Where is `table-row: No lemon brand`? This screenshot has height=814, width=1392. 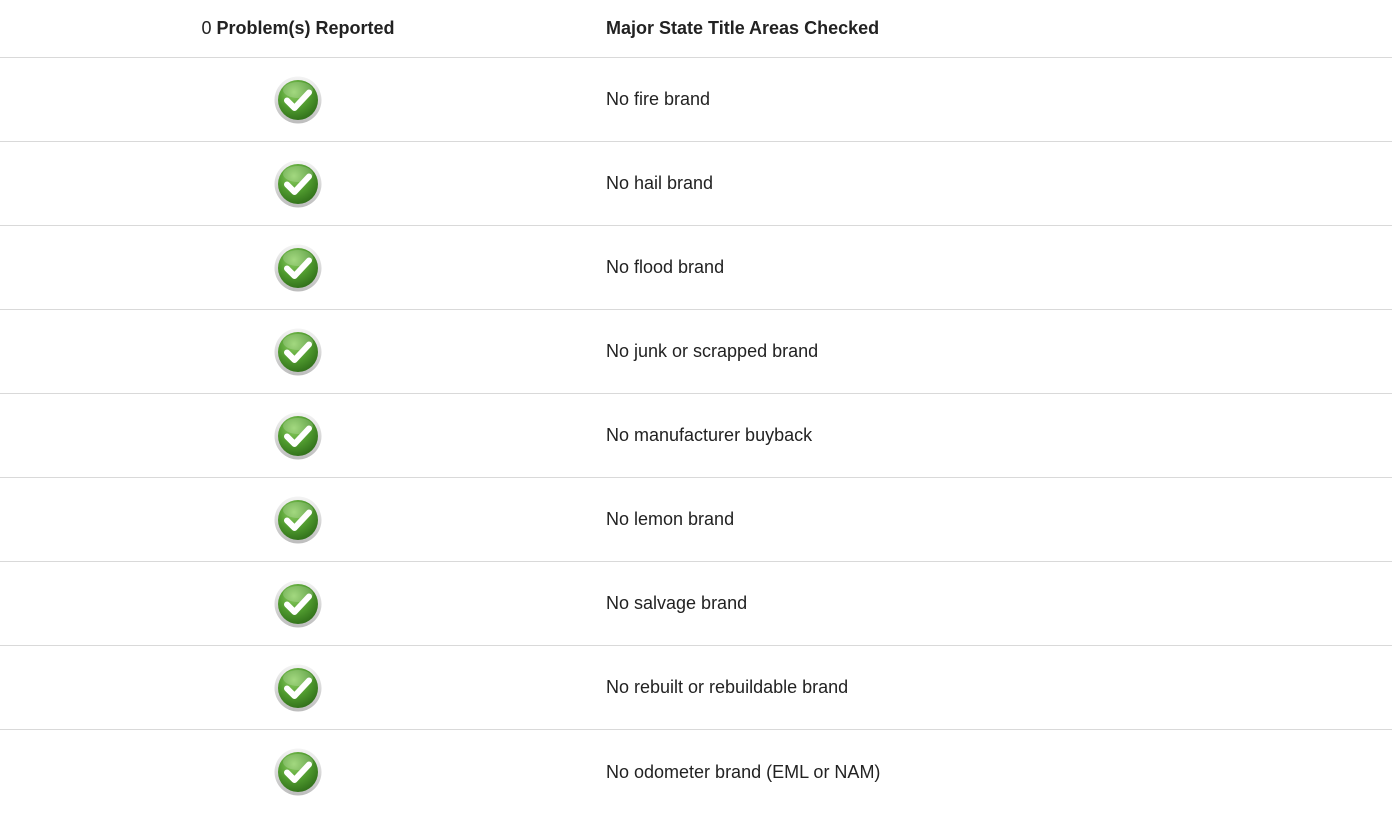 table-row: No lemon brand is located at coordinates (696, 520).